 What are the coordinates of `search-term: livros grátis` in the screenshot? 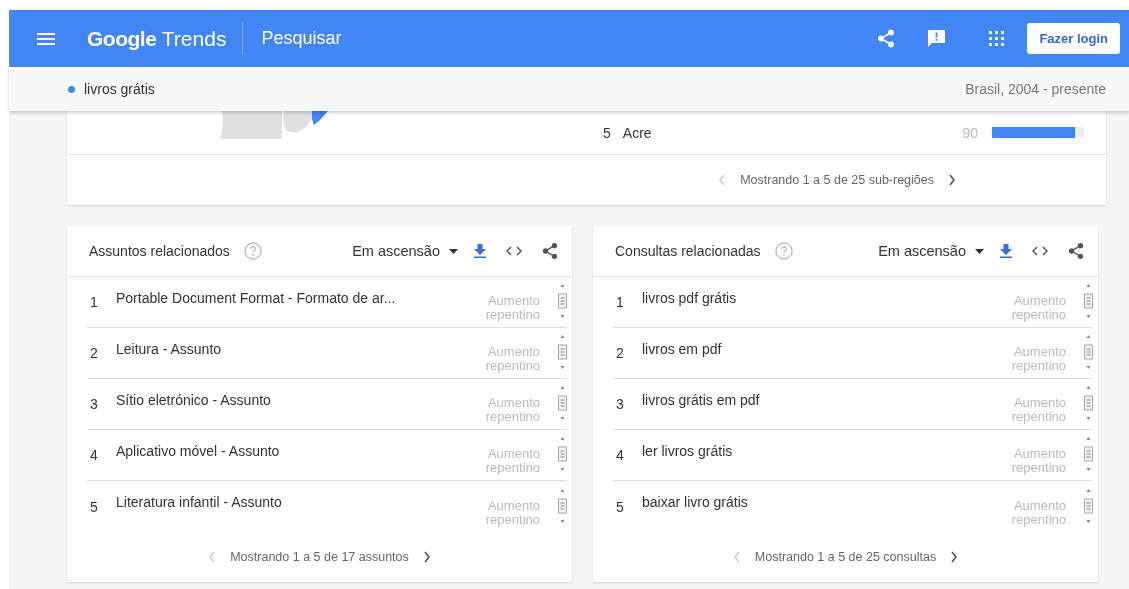 It's located at (119, 89).